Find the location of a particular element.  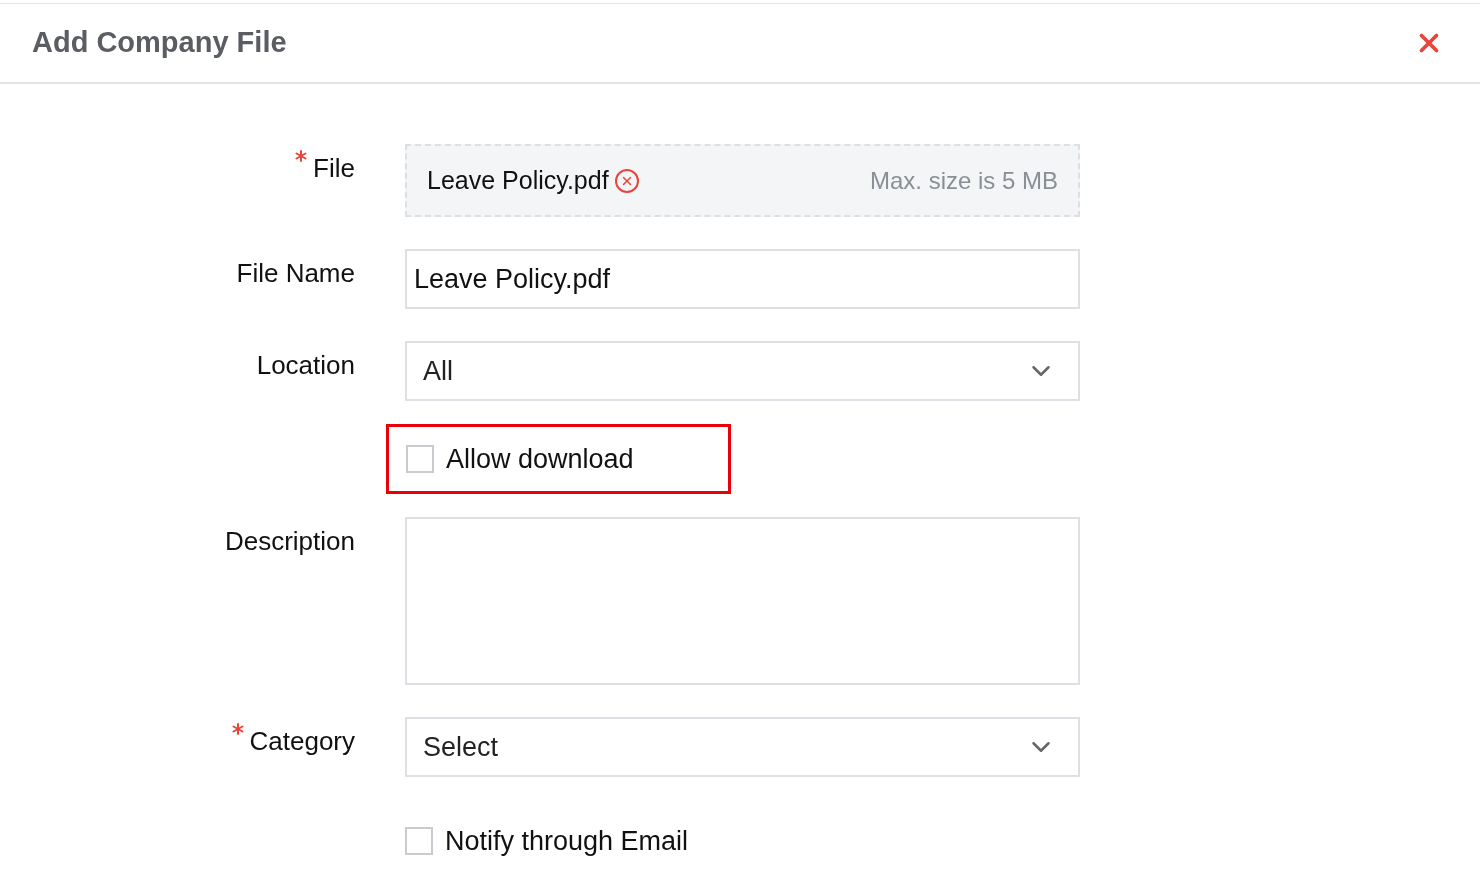

field-label: Category is located at coordinates (302, 741).